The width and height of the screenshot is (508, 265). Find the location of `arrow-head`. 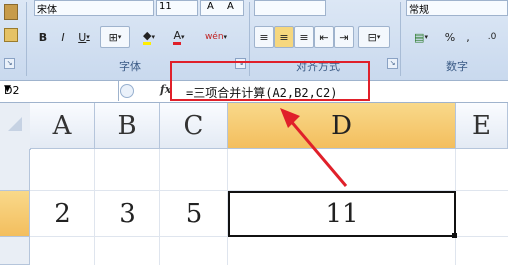

arrow-head is located at coordinates (290, 118).